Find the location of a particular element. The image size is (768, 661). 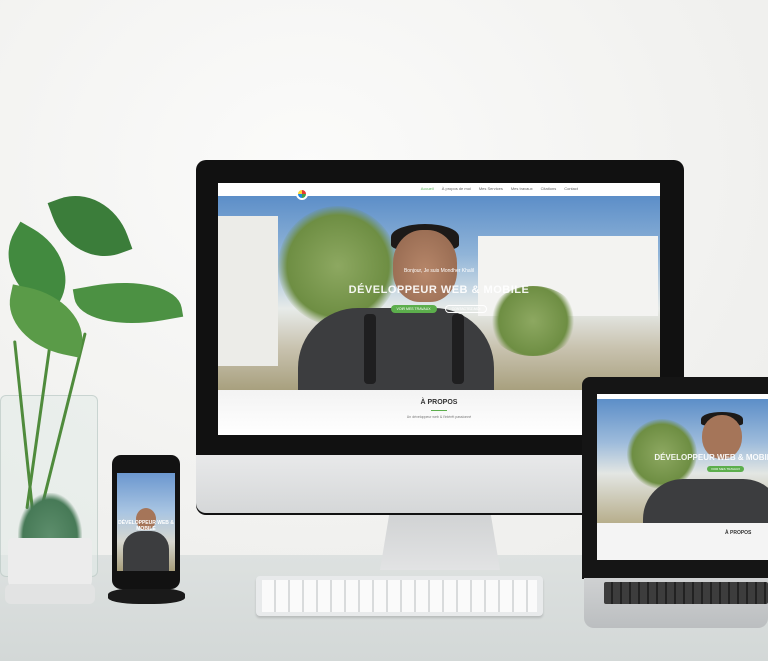

phone-screen-website: DÉVELOPPEUR WEB & MOBILE is located at coordinates (146, 522).